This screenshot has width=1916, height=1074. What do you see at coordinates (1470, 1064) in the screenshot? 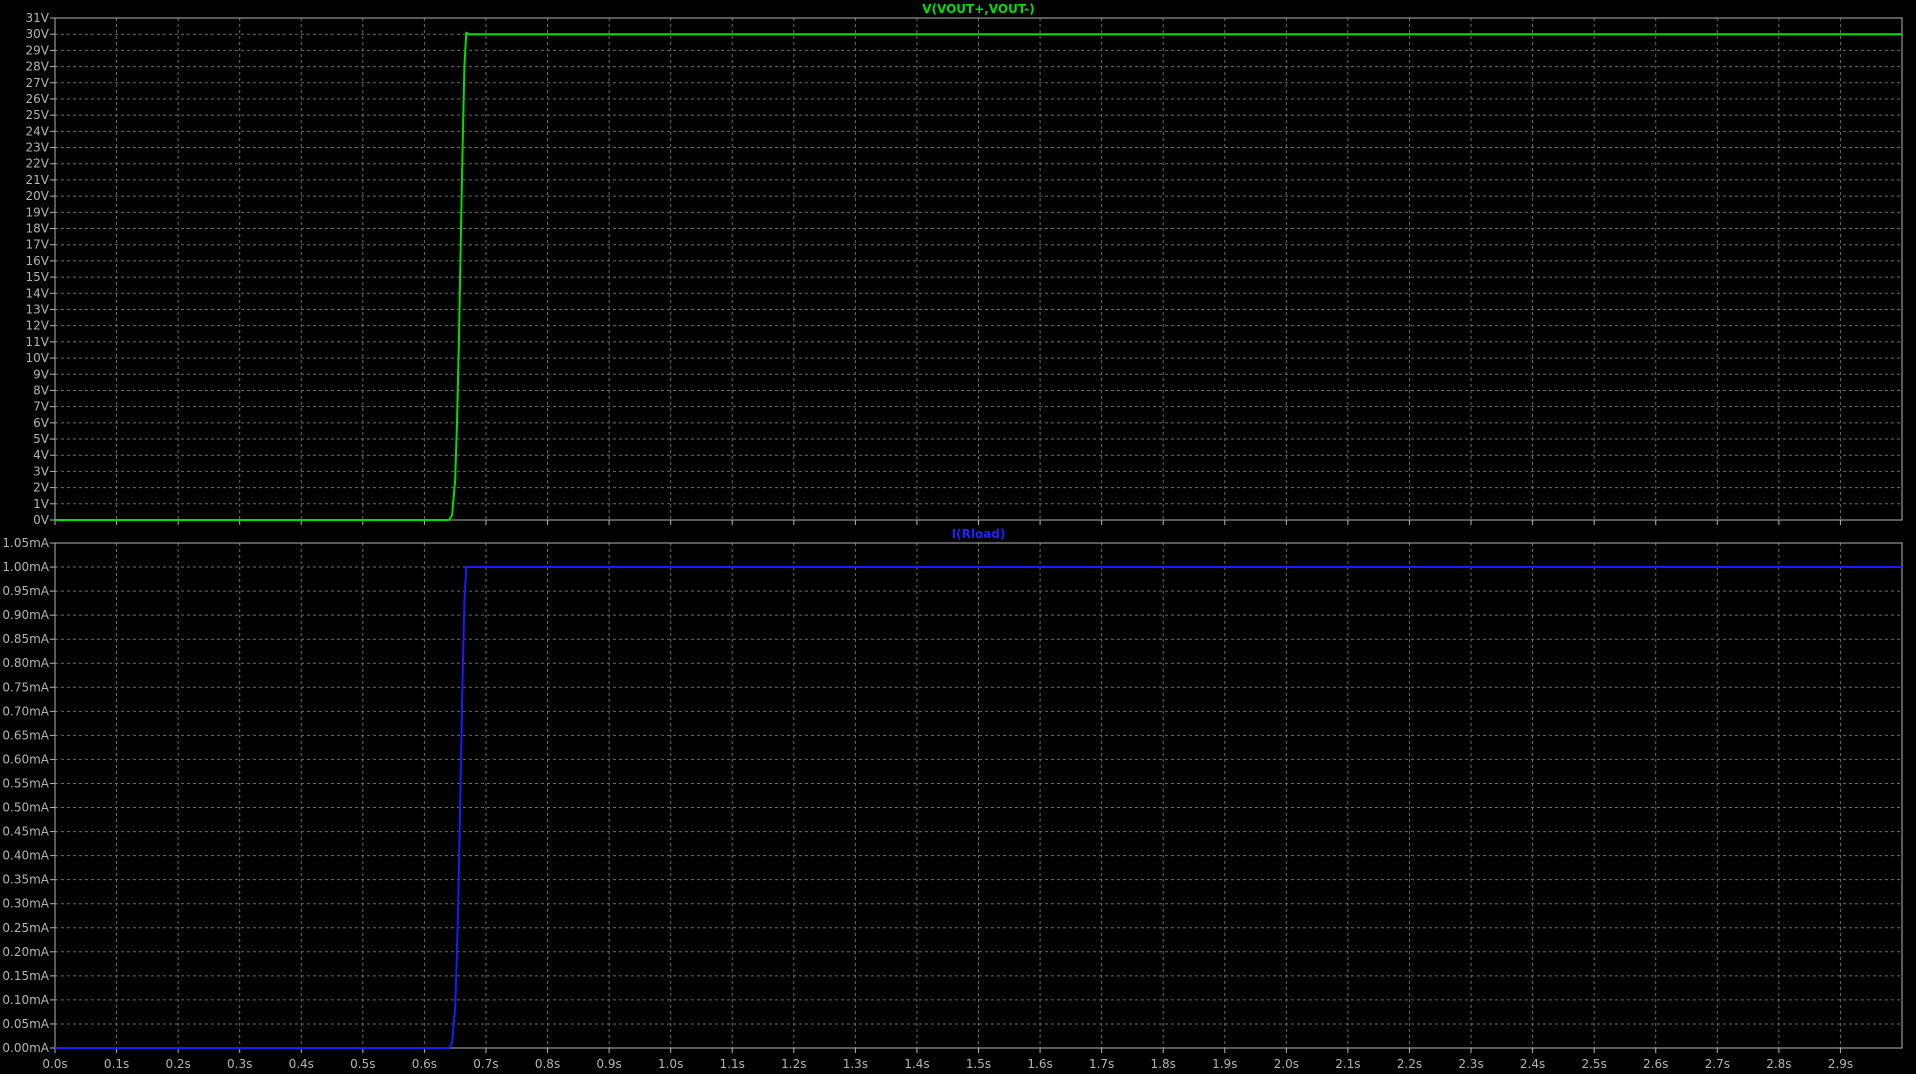
I see `x-tick-label: 2.3s` at bounding box center [1470, 1064].